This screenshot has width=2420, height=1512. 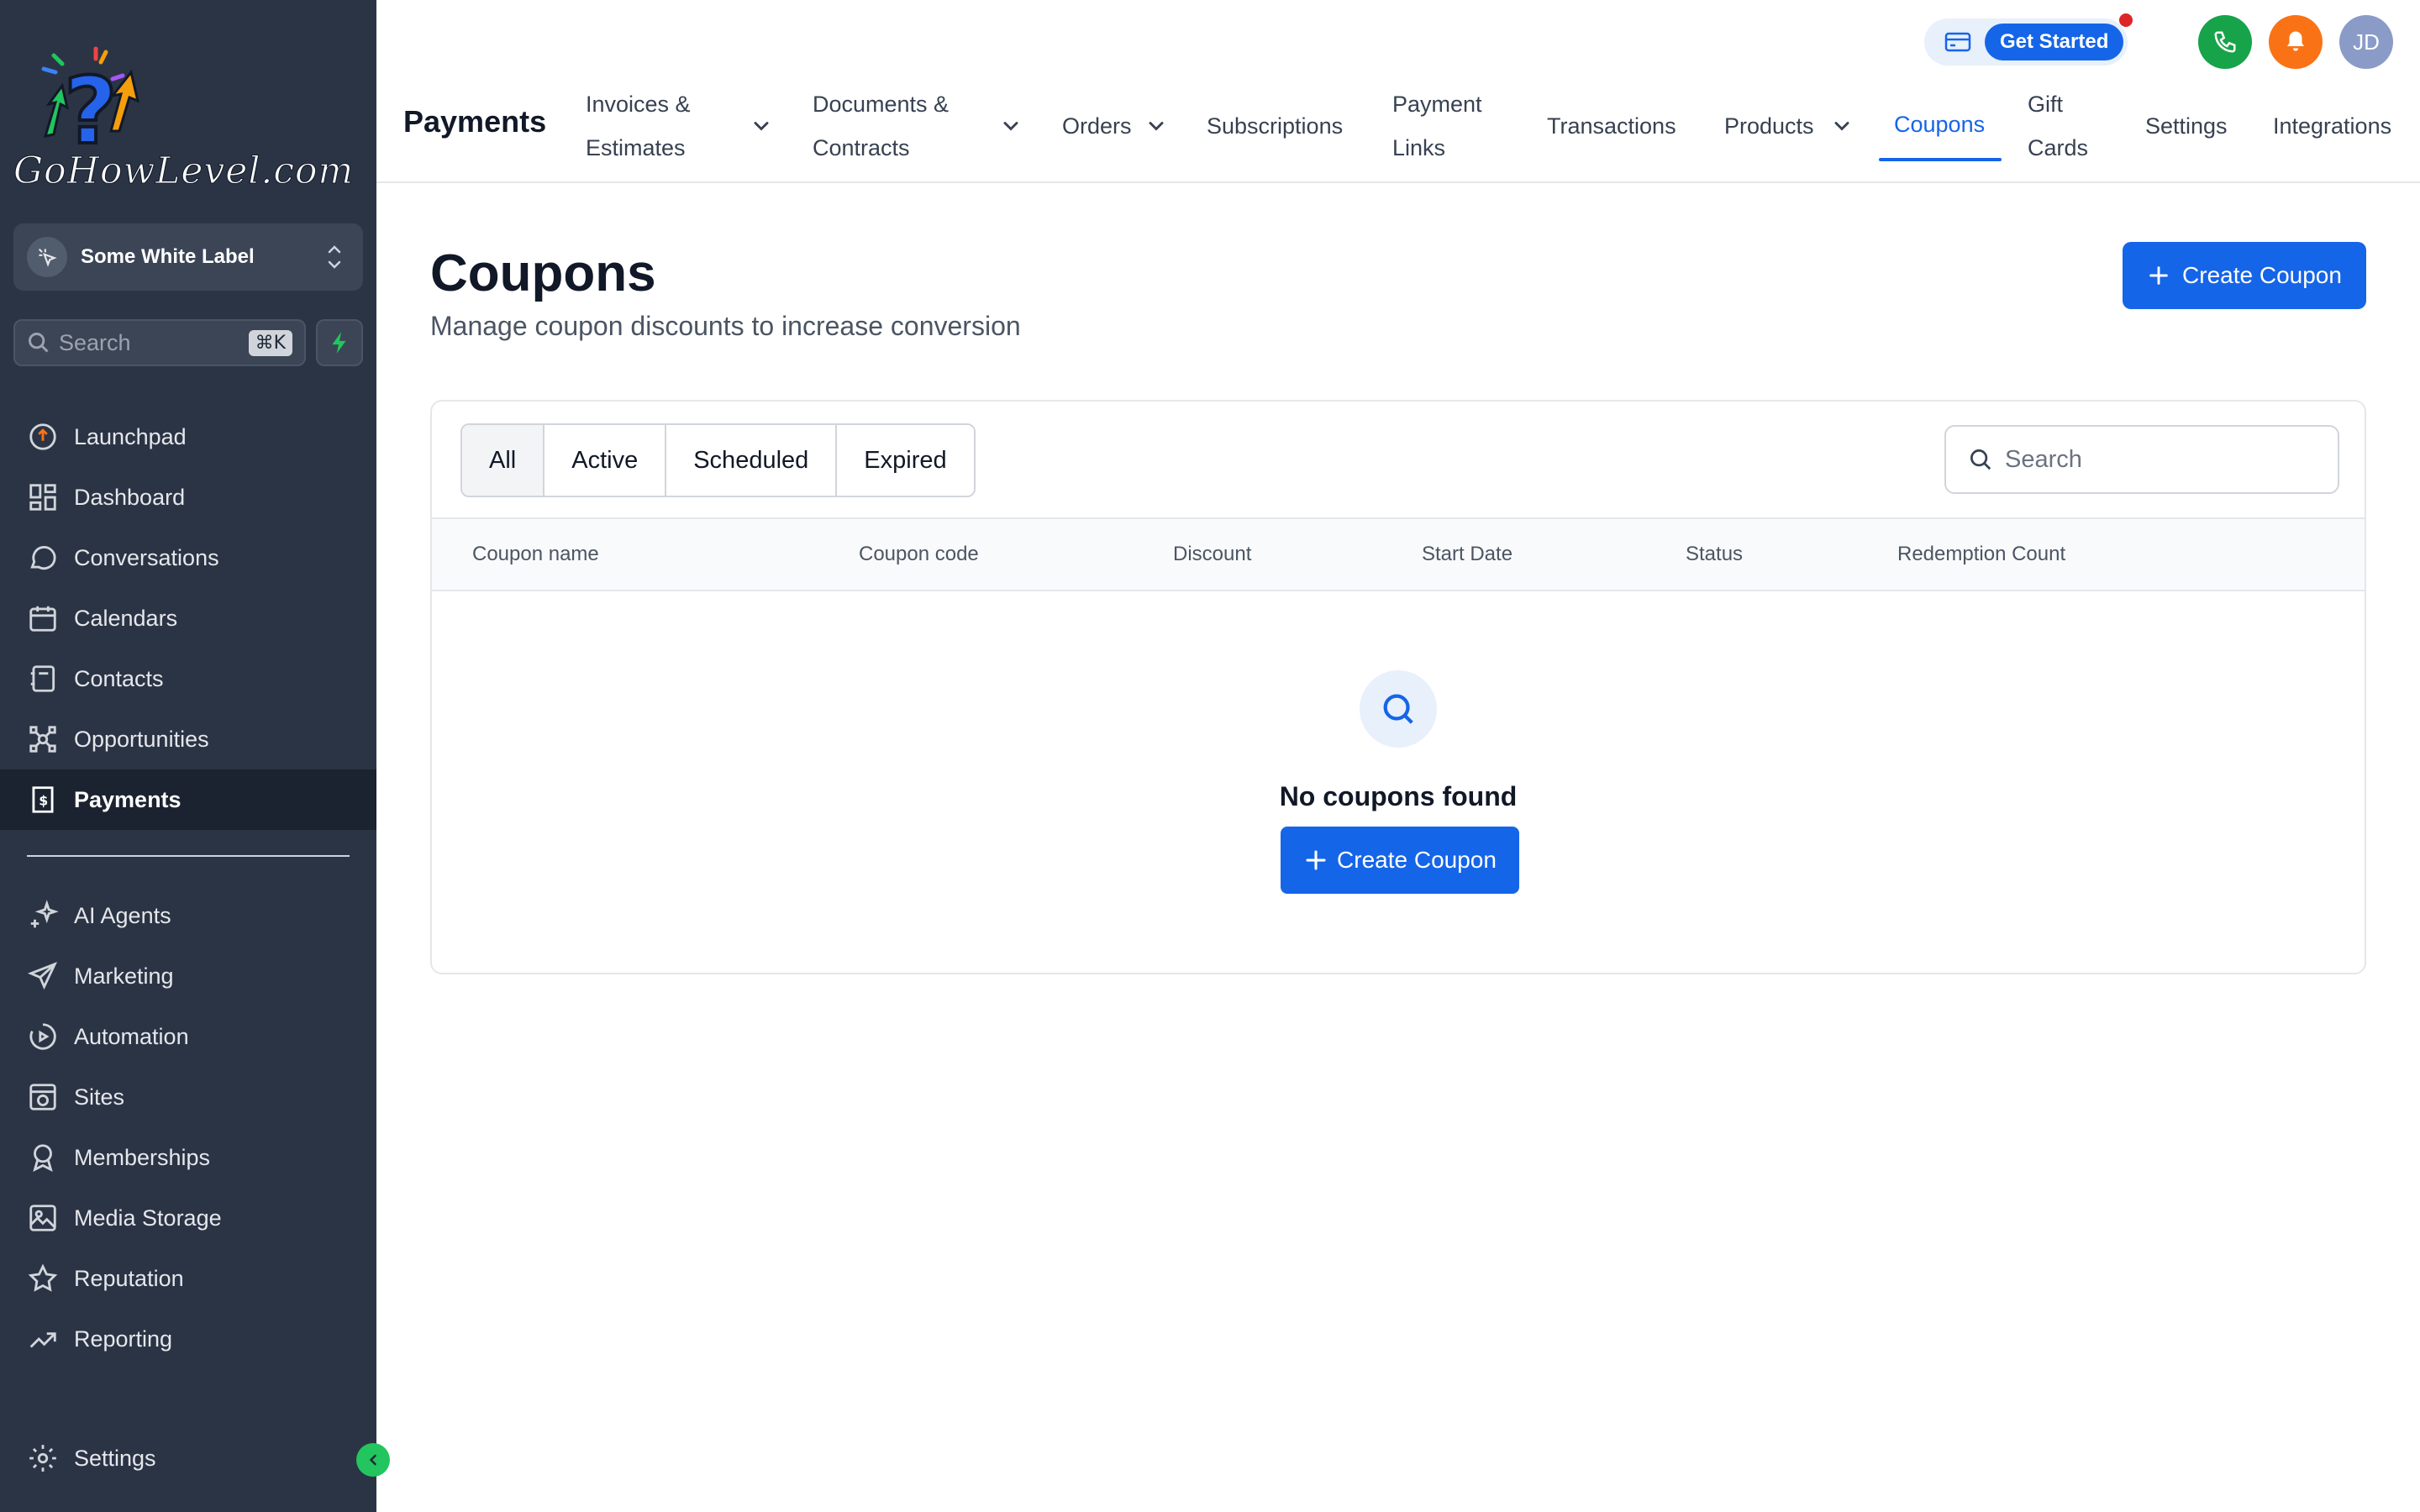 What do you see at coordinates (919, 554) in the screenshot?
I see `column-coupon-code: Coupon code` at bounding box center [919, 554].